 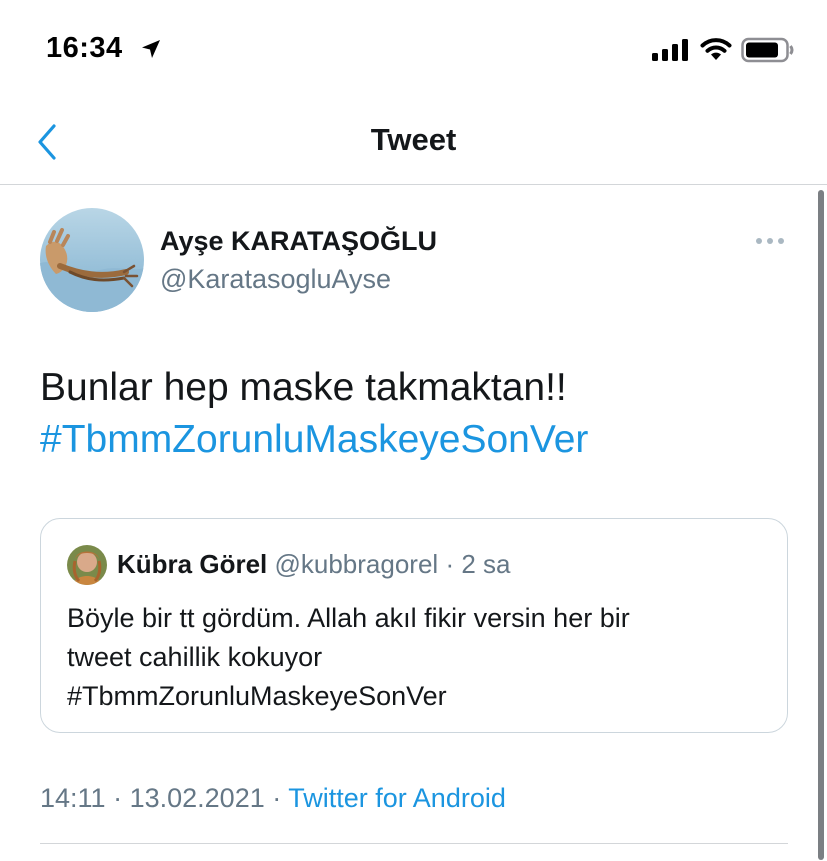 I want to click on quoted-timestamp: 2 sa, so click(x=486, y=564).